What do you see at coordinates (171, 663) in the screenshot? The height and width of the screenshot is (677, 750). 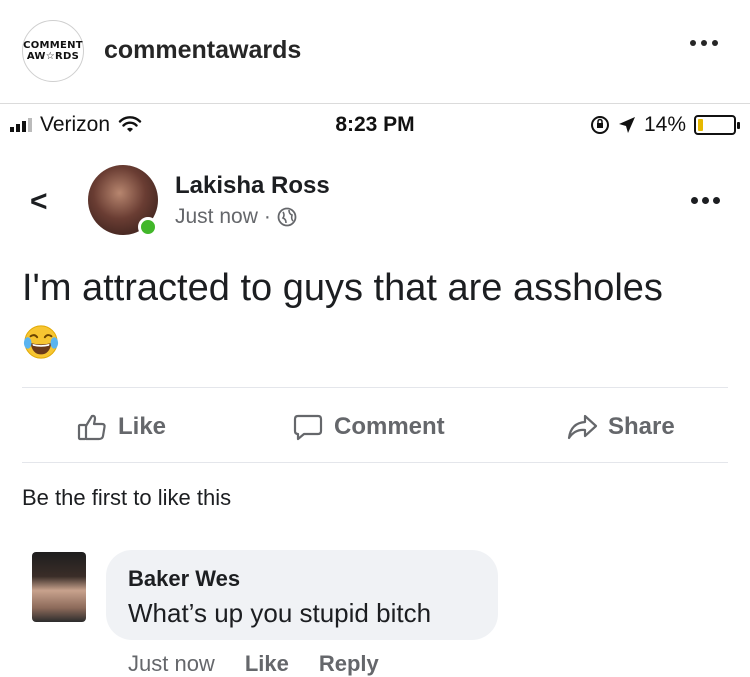 I see `comment-time: Just now` at bounding box center [171, 663].